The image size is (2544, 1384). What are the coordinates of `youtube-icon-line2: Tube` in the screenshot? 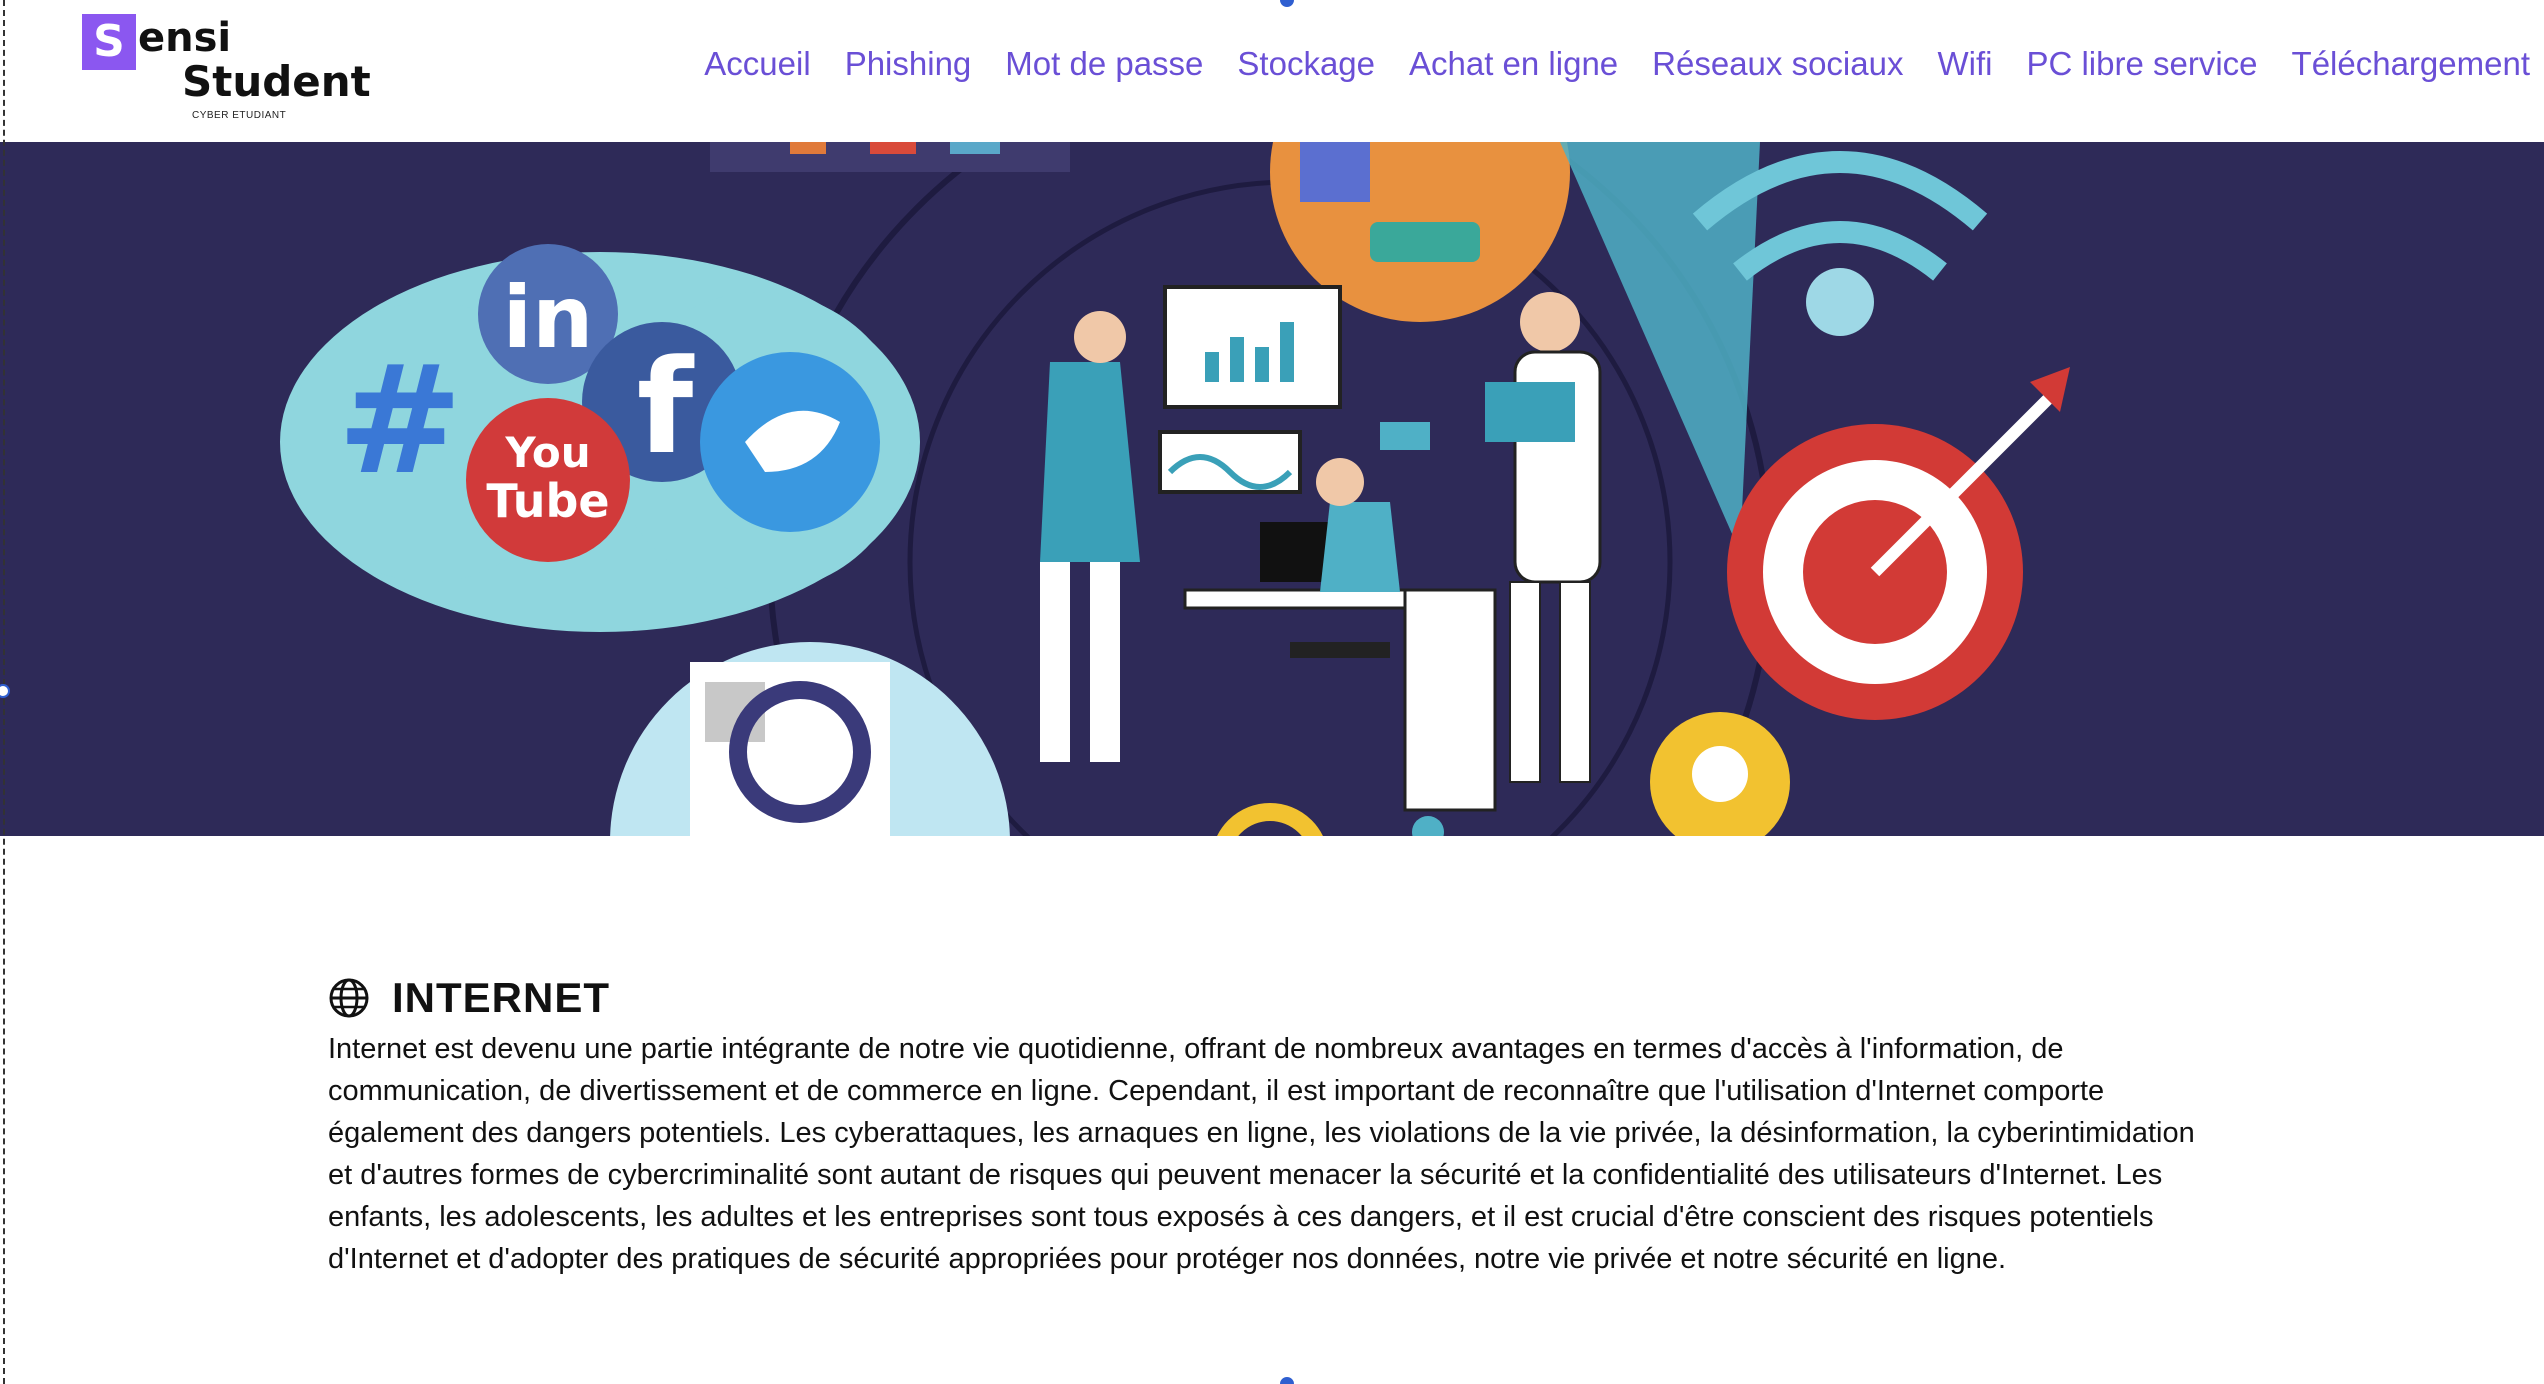 It's located at (547, 501).